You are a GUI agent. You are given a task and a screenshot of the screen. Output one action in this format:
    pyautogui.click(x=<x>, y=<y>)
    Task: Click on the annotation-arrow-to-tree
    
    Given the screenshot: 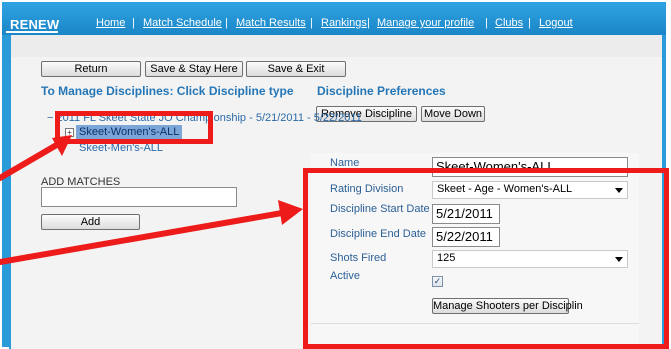 What is the action you would take?
    pyautogui.click(x=36, y=158)
    